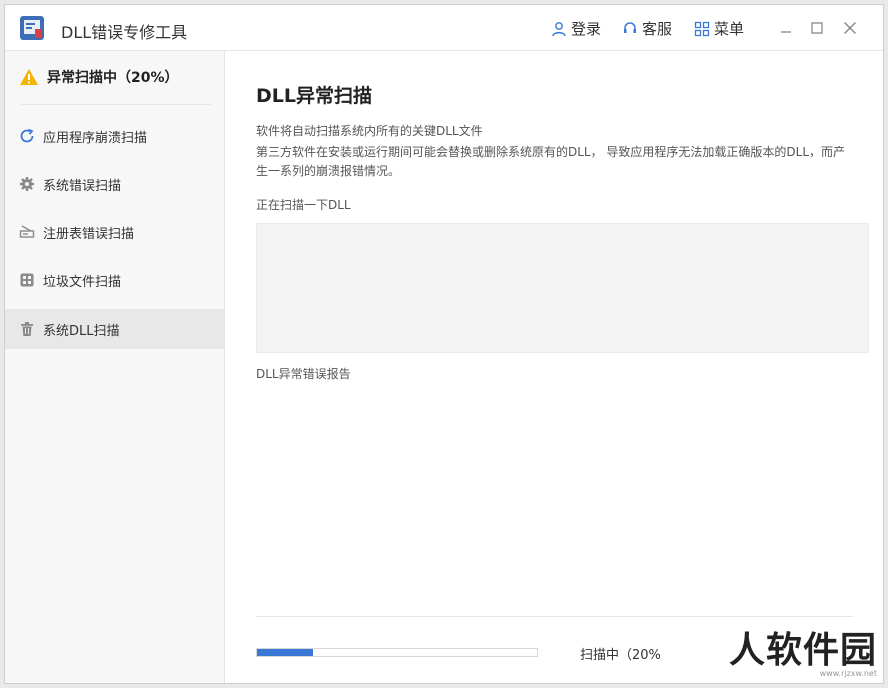 This screenshot has width=888, height=688. Describe the element at coordinates (802, 650) in the screenshot. I see `watermark-text: 人软件园` at that location.